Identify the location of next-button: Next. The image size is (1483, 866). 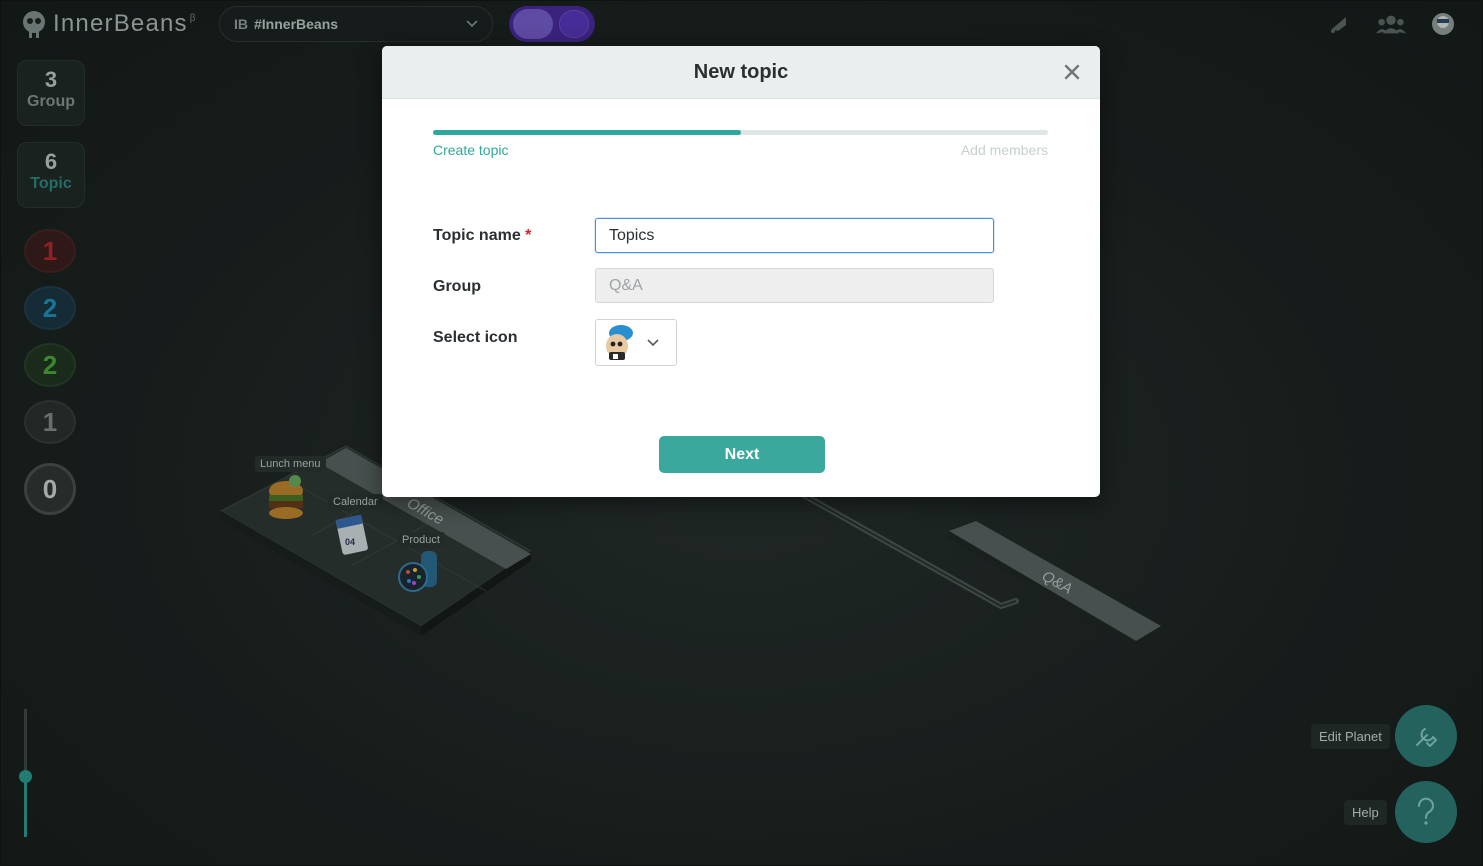
(742, 454).